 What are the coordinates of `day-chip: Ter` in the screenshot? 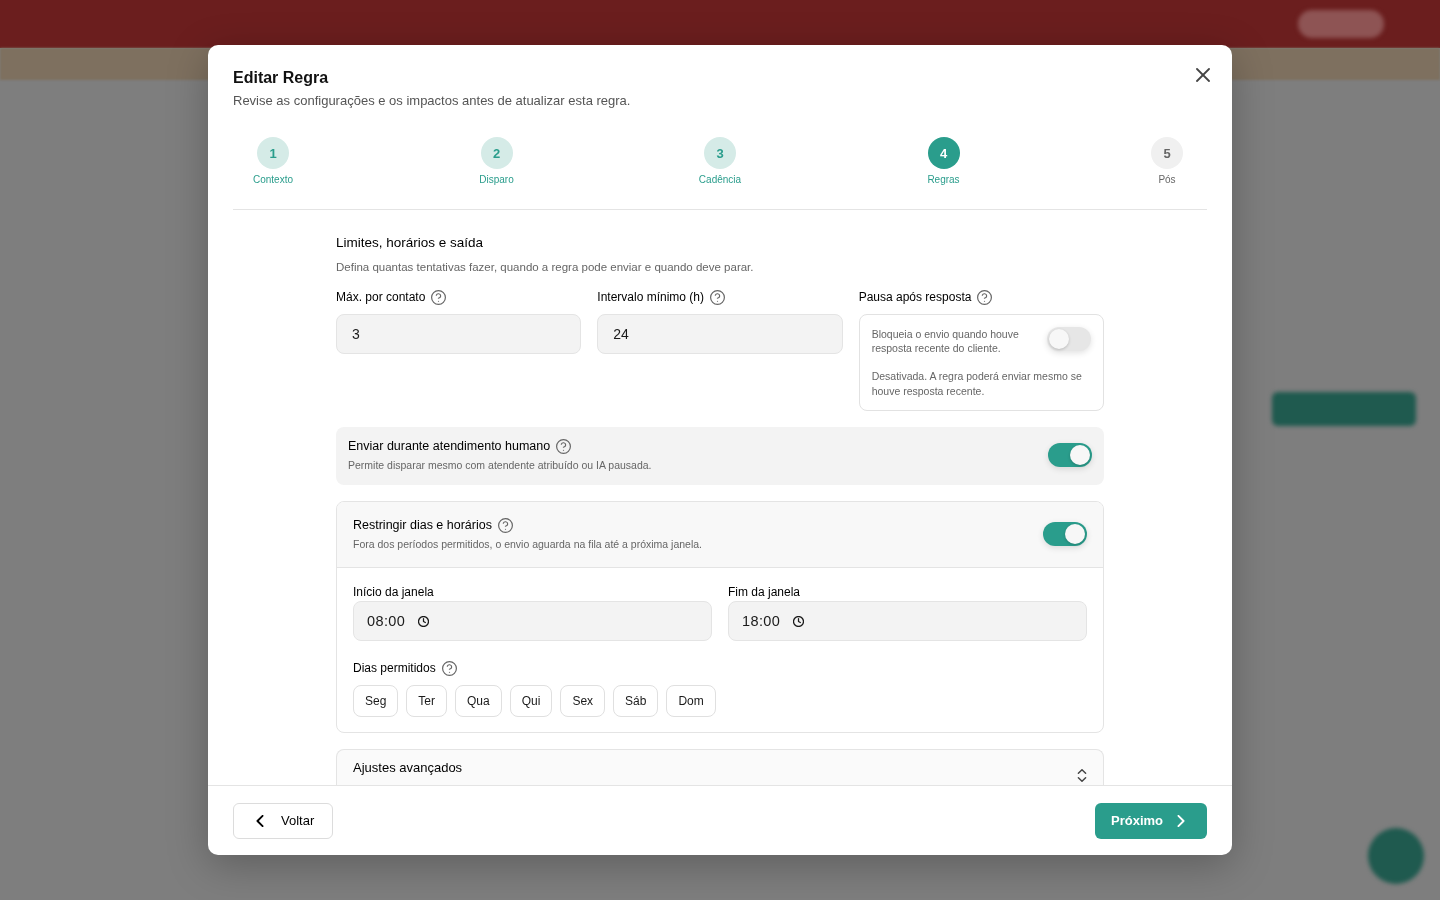 It's located at (427, 701).